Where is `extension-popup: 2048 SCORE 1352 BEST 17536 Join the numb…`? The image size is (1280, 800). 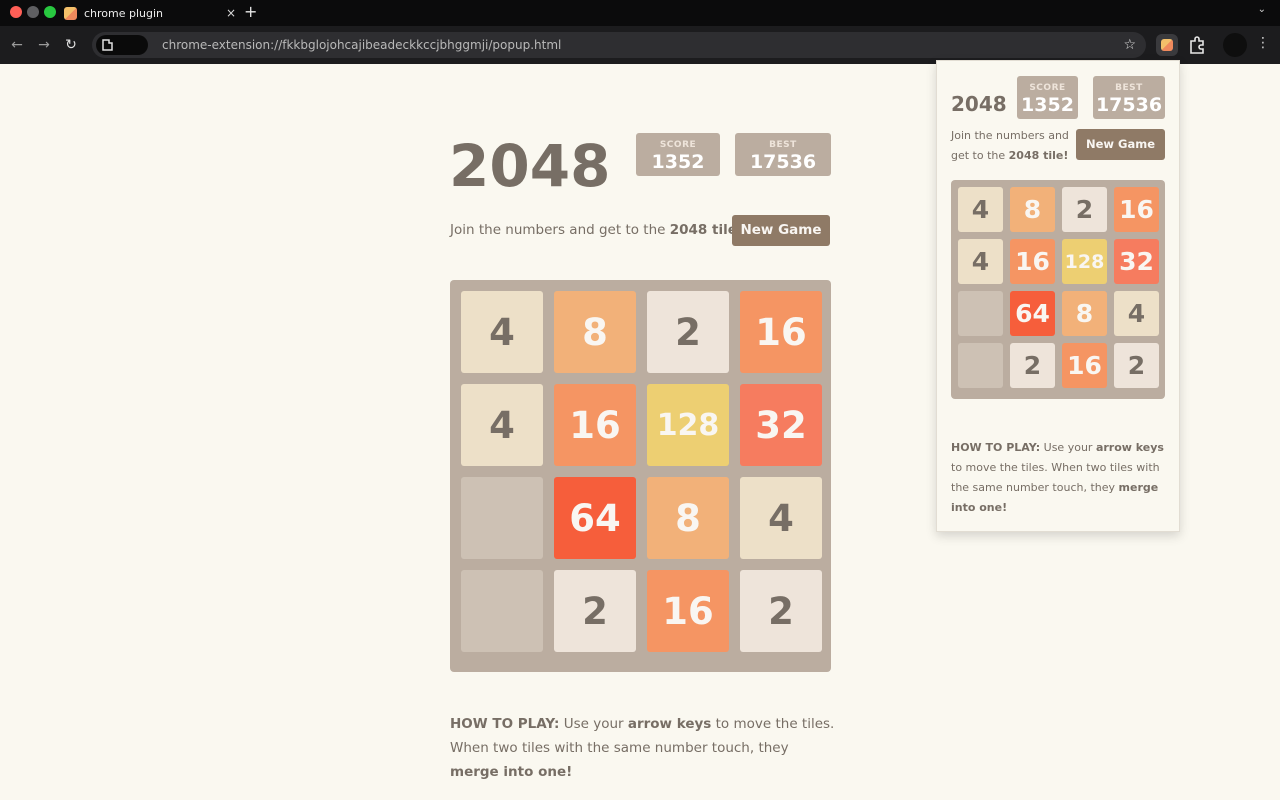
extension-popup: 2048 SCORE 1352 BEST 17536 Join the numb… is located at coordinates (1058, 296).